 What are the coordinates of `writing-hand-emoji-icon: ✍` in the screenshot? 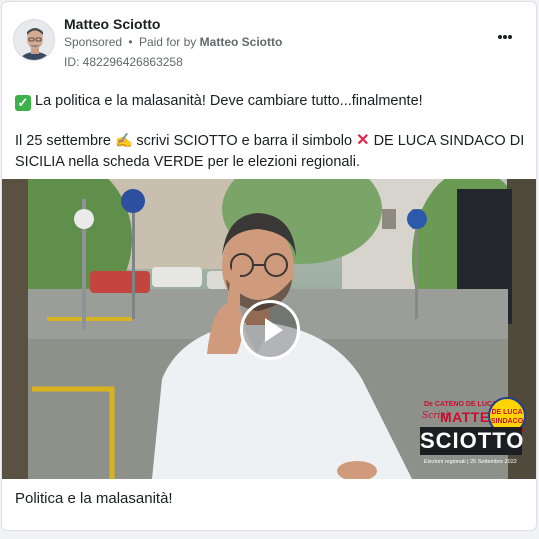 It's located at (123, 140).